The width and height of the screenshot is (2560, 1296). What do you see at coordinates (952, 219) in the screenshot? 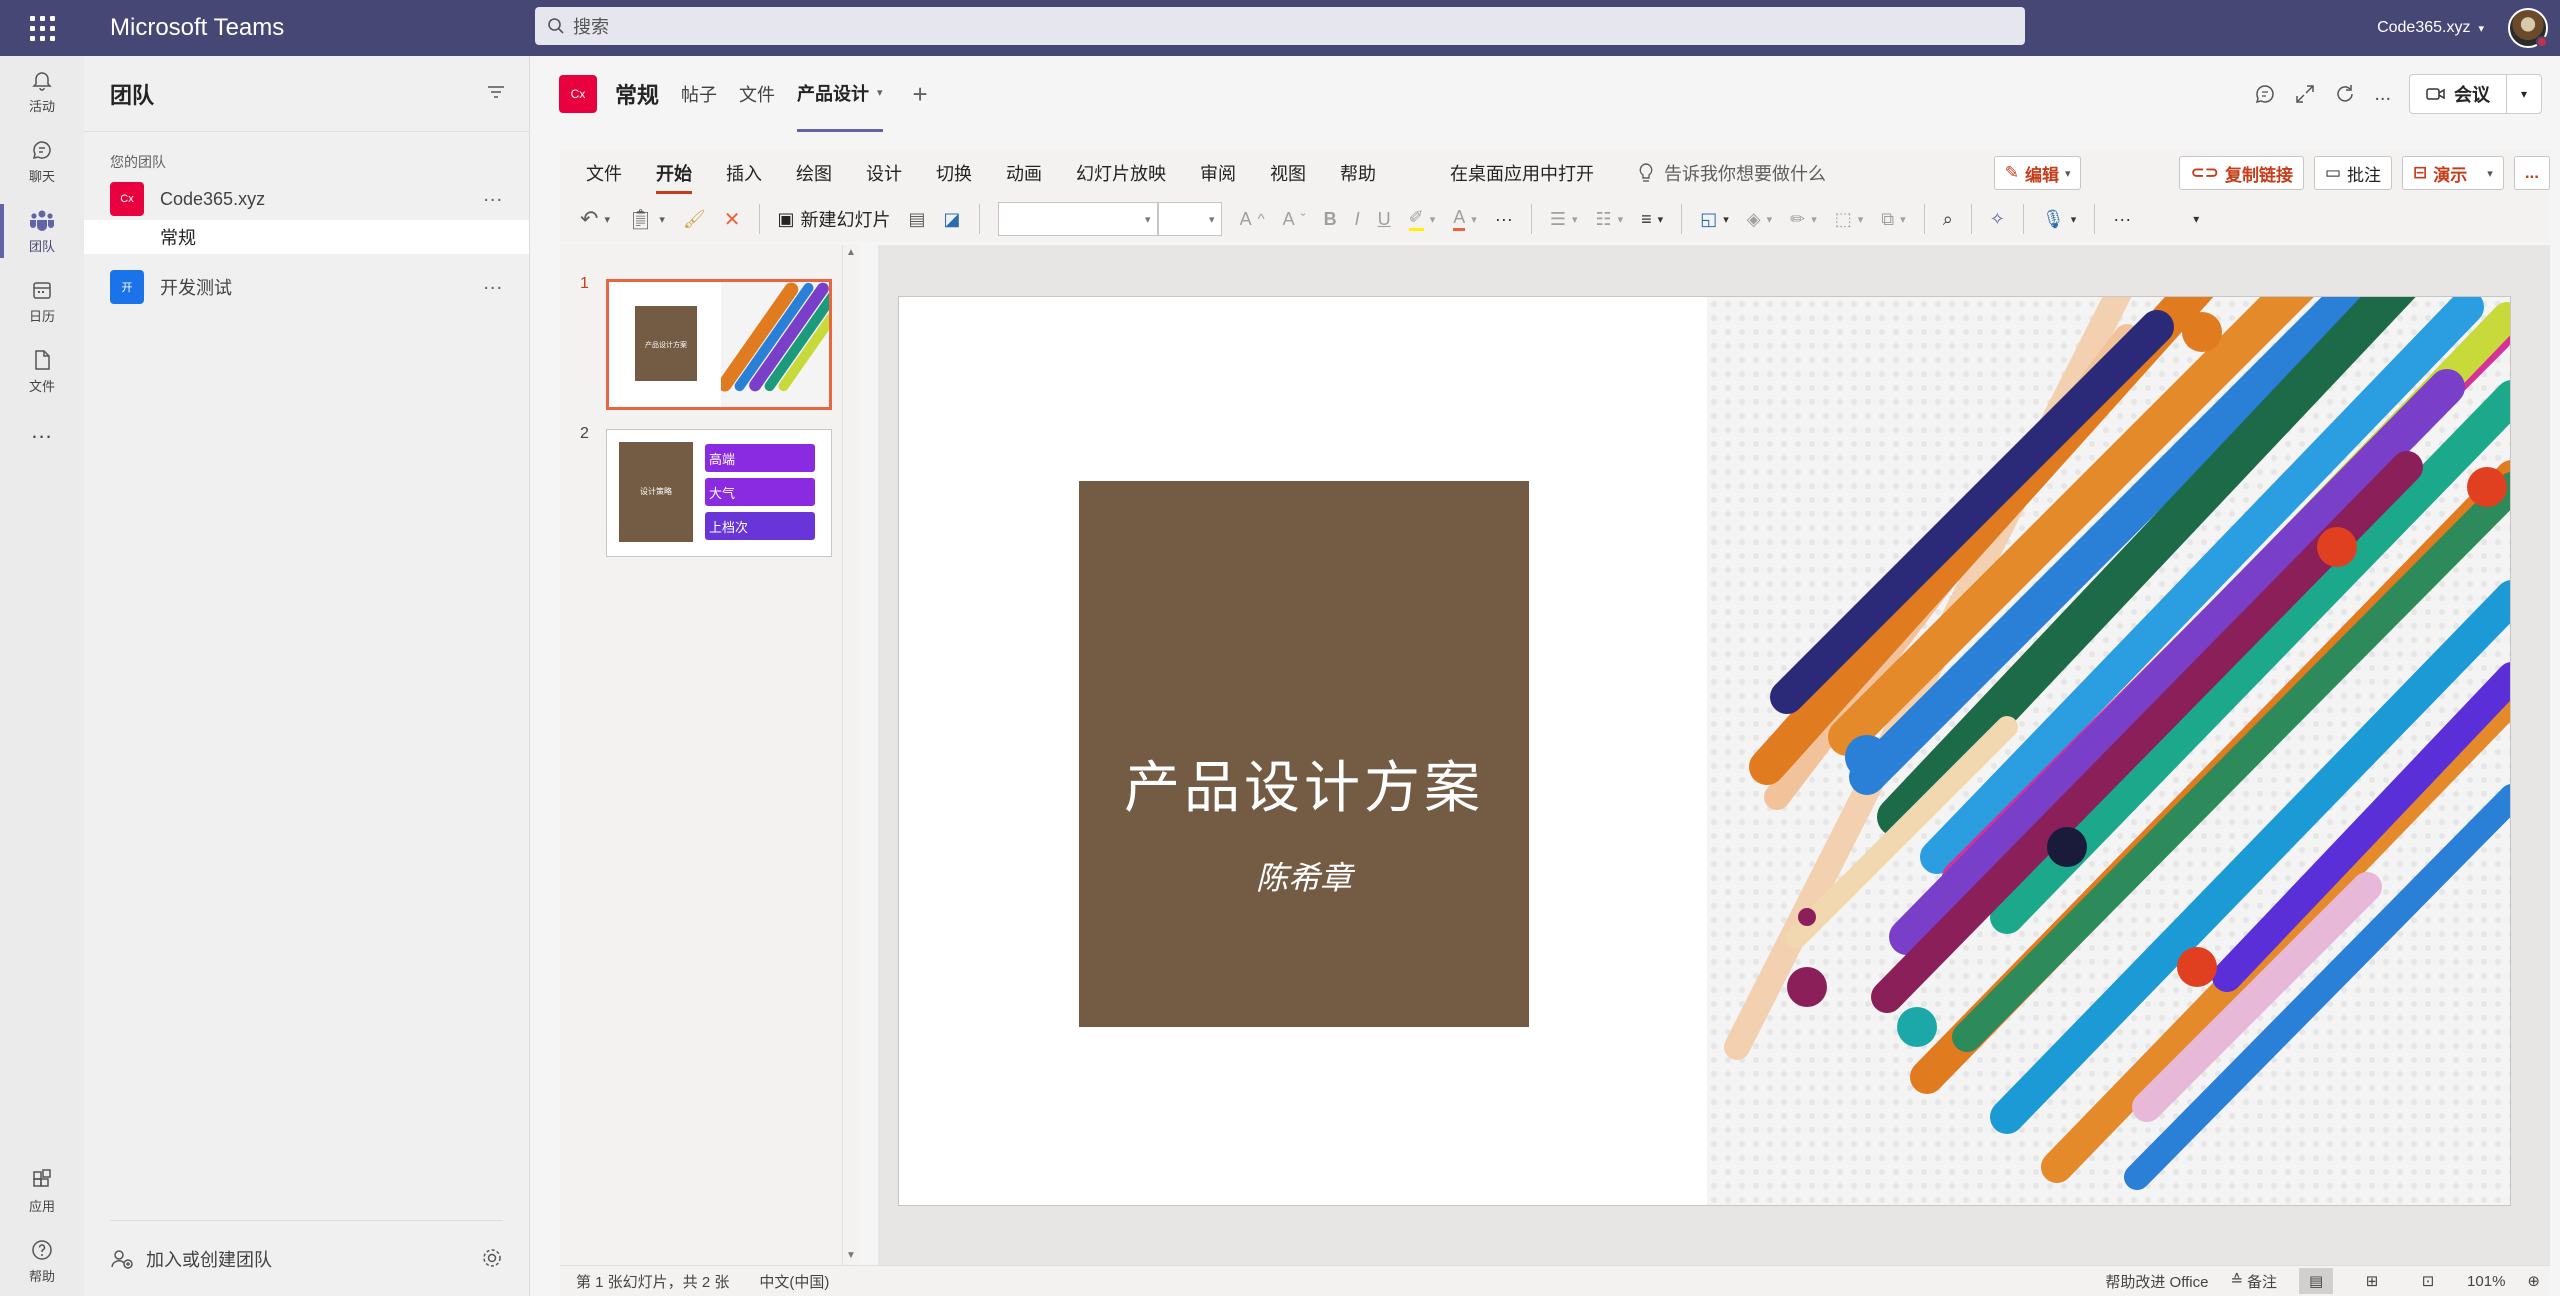
I see `slide-background-button: ◪` at bounding box center [952, 219].